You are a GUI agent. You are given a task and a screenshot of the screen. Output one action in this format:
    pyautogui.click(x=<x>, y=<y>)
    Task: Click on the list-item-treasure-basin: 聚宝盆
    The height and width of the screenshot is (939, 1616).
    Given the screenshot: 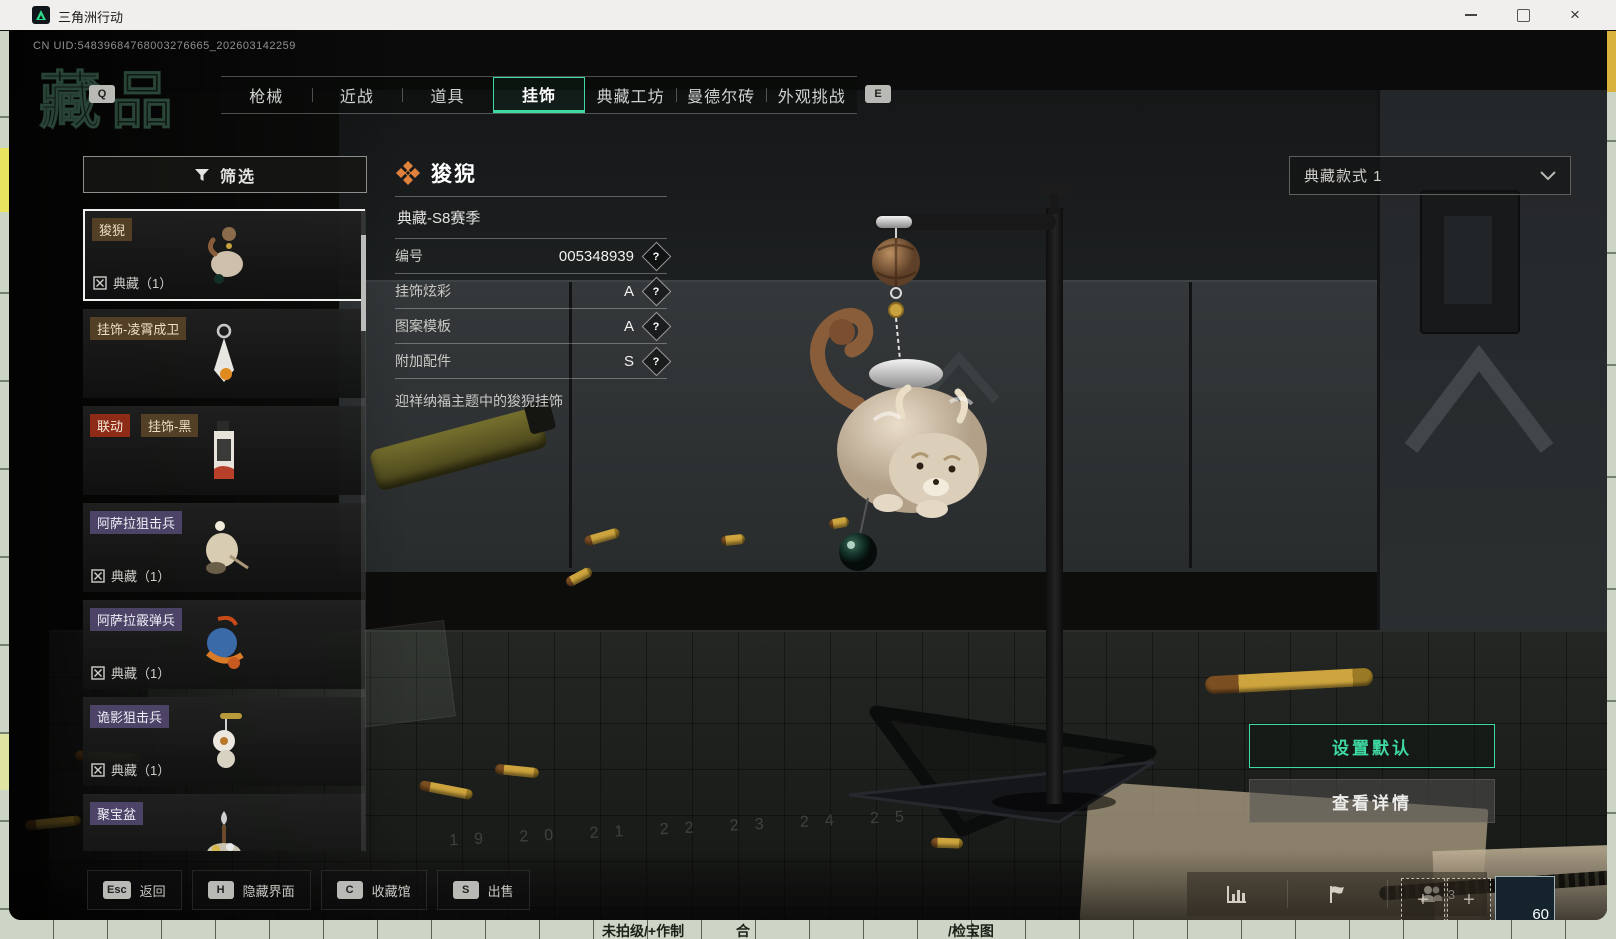 What is the action you would take?
    pyautogui.click(x=224, y=822)
    